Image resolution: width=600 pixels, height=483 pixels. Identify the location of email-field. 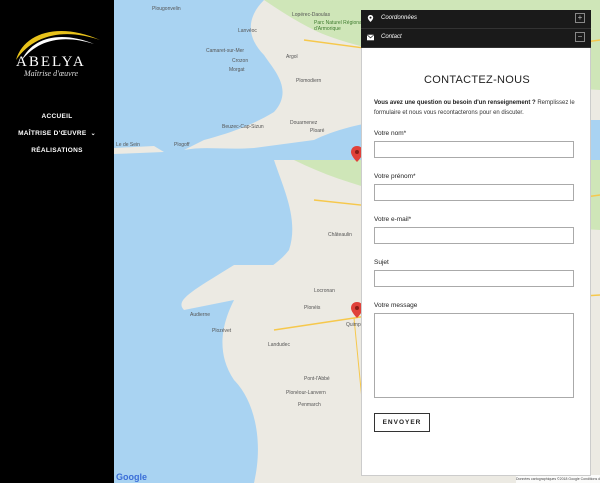
(474, 235).